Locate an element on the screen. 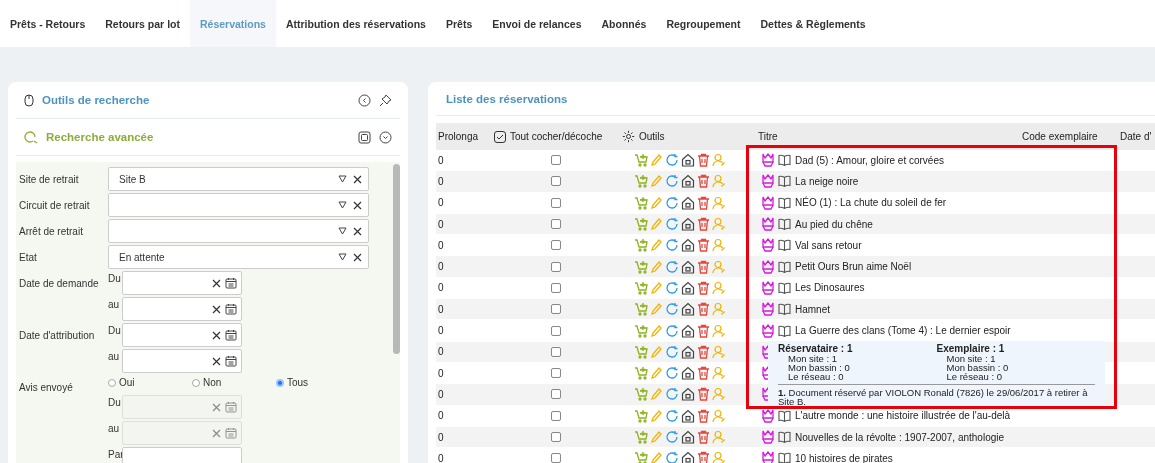 The image size is (1155, 463). select-field: En attente is located at coordinates (238, 257).